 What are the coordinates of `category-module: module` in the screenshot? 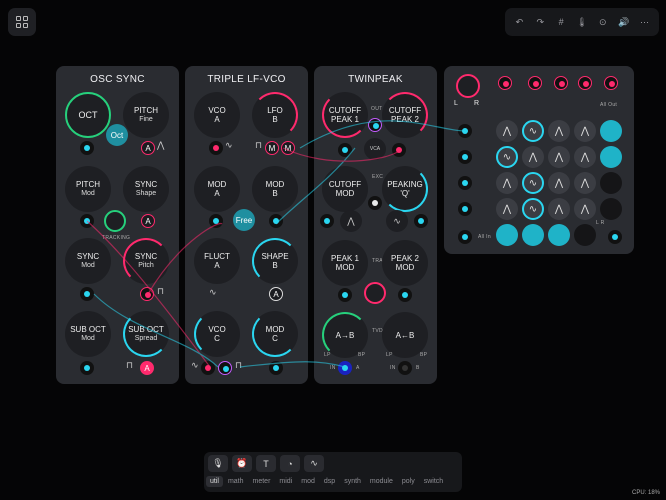 It's located at (381, 481).